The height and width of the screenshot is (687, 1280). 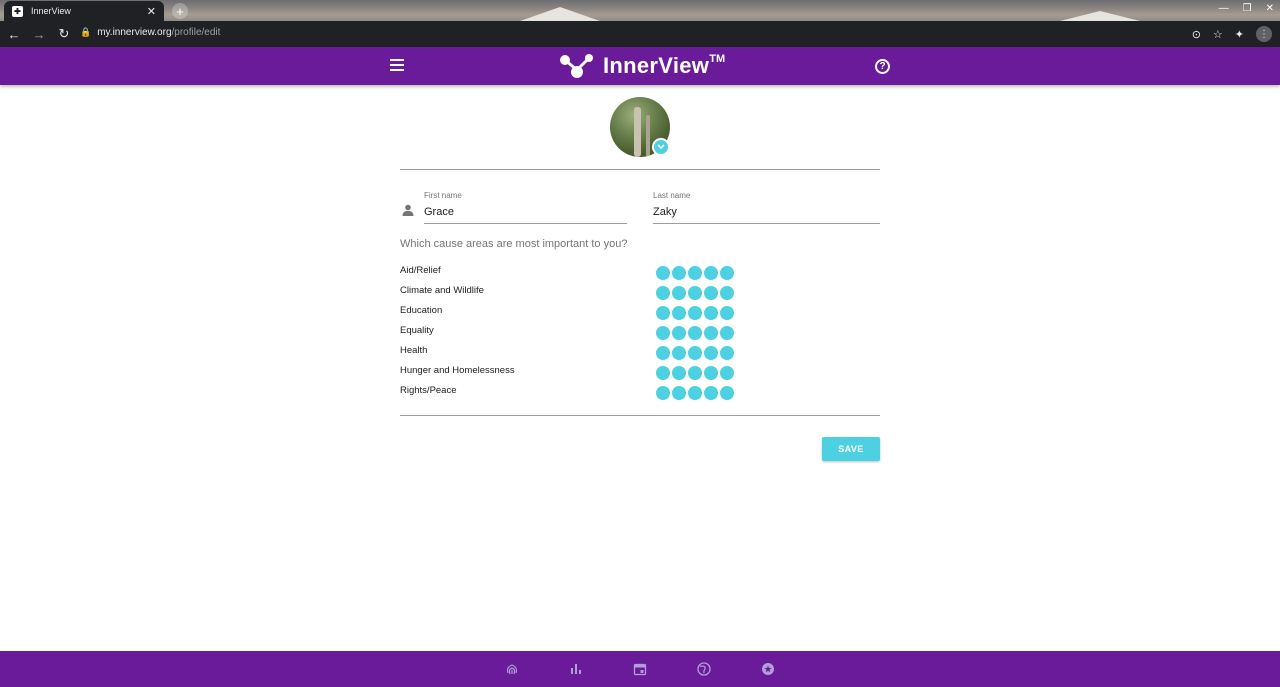 I want to click on extensions-icon: ✦, so click(x=1239, y=34).